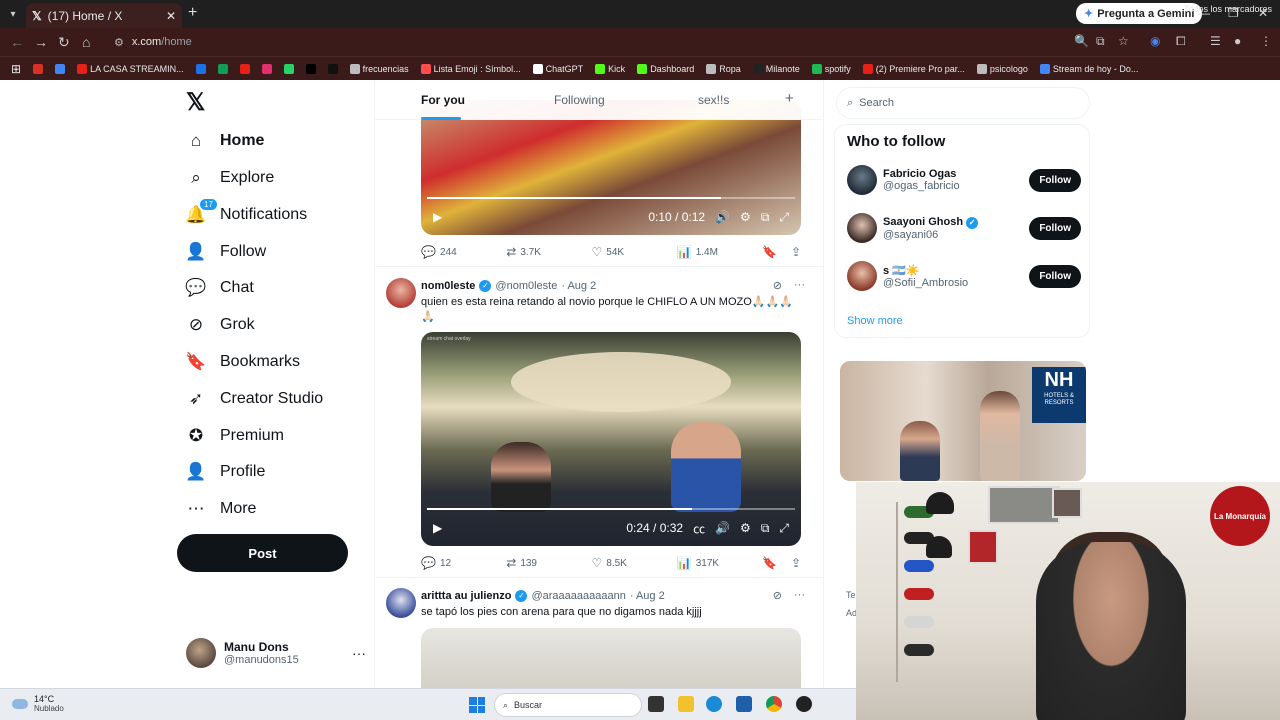 Image resolution: width=1280 pixels, height=720 pixels. I want to click on account-more-icon: ···, so click(359, 653).